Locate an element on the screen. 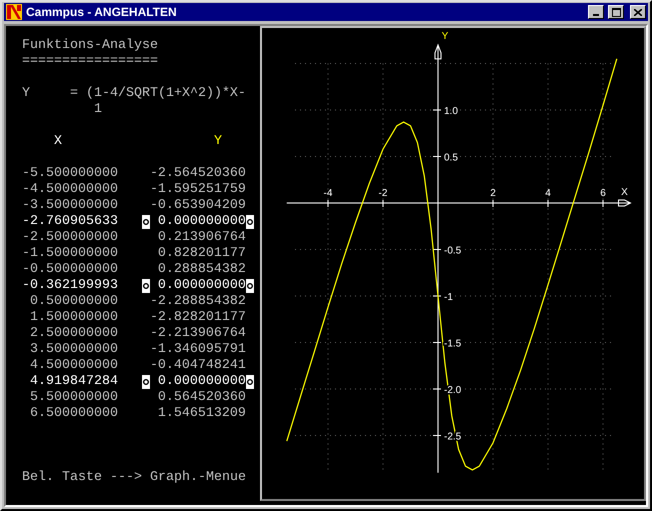 This screenshot has height=511, width=652. x-value: 4.919847284 is located at coordinates (73, 382).